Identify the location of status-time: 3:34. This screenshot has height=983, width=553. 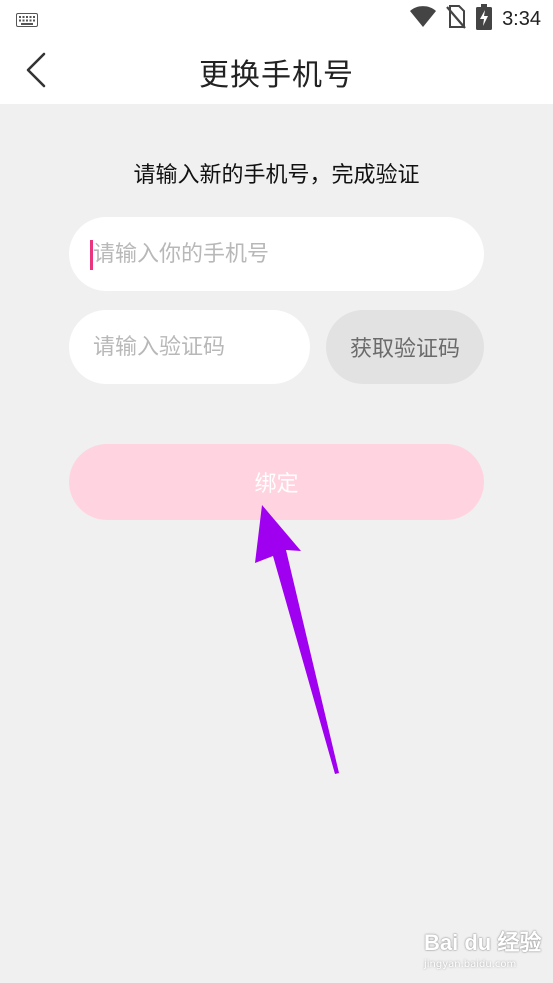
(521, 18).